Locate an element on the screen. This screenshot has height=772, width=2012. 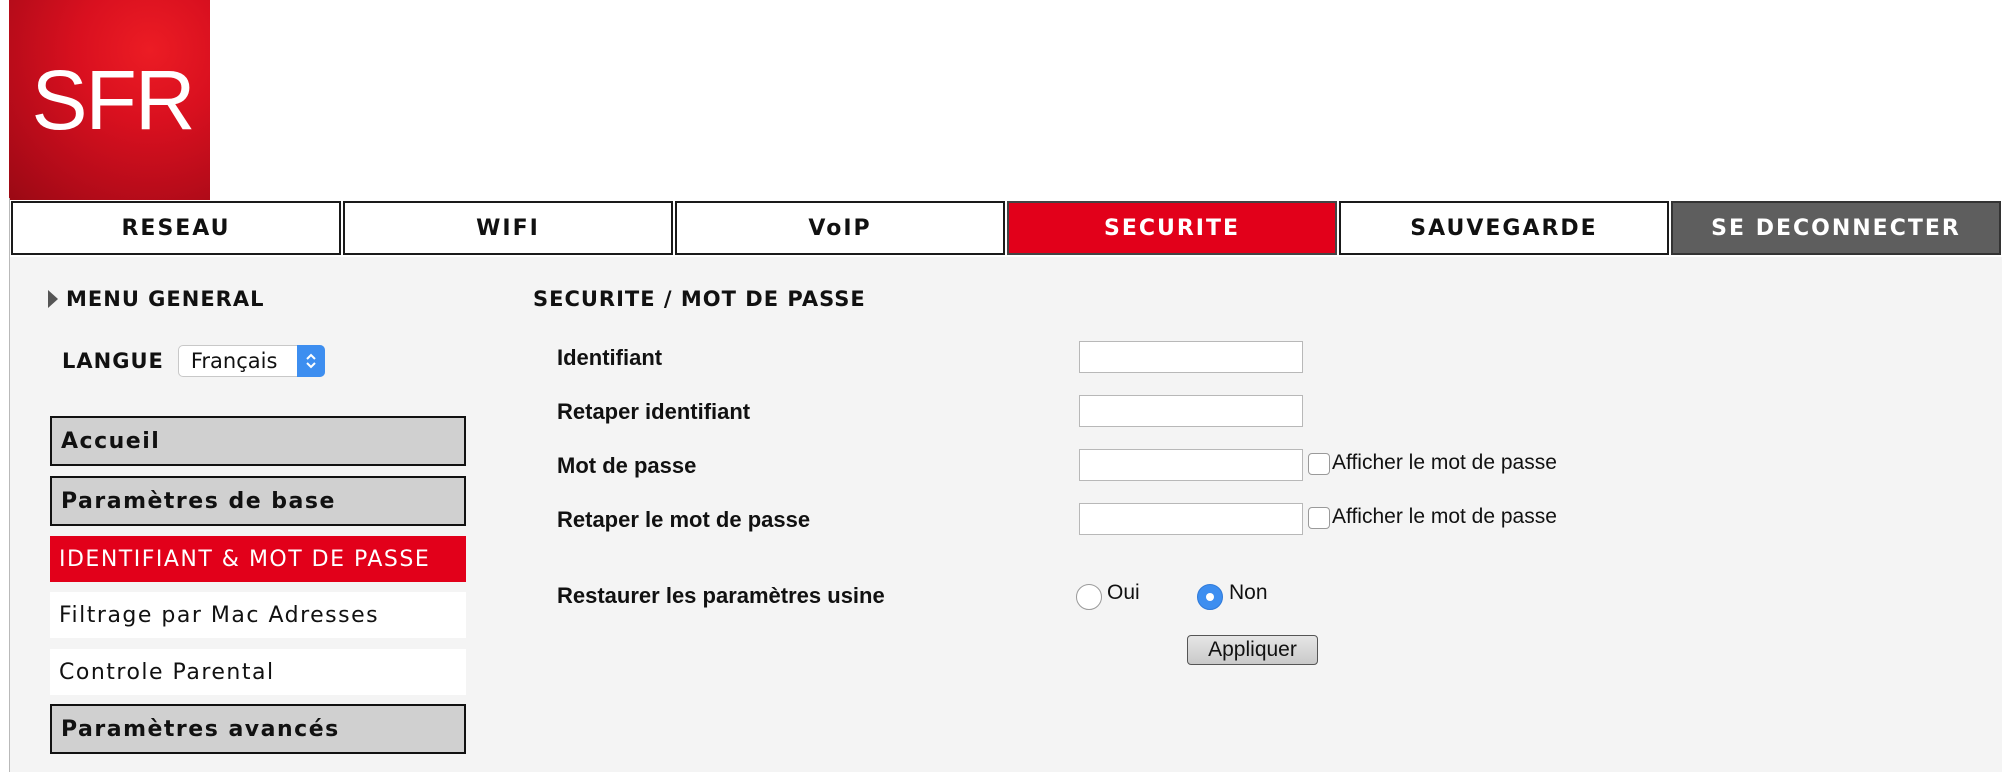
triangle-right-icon is located at coordinates (53, 299).